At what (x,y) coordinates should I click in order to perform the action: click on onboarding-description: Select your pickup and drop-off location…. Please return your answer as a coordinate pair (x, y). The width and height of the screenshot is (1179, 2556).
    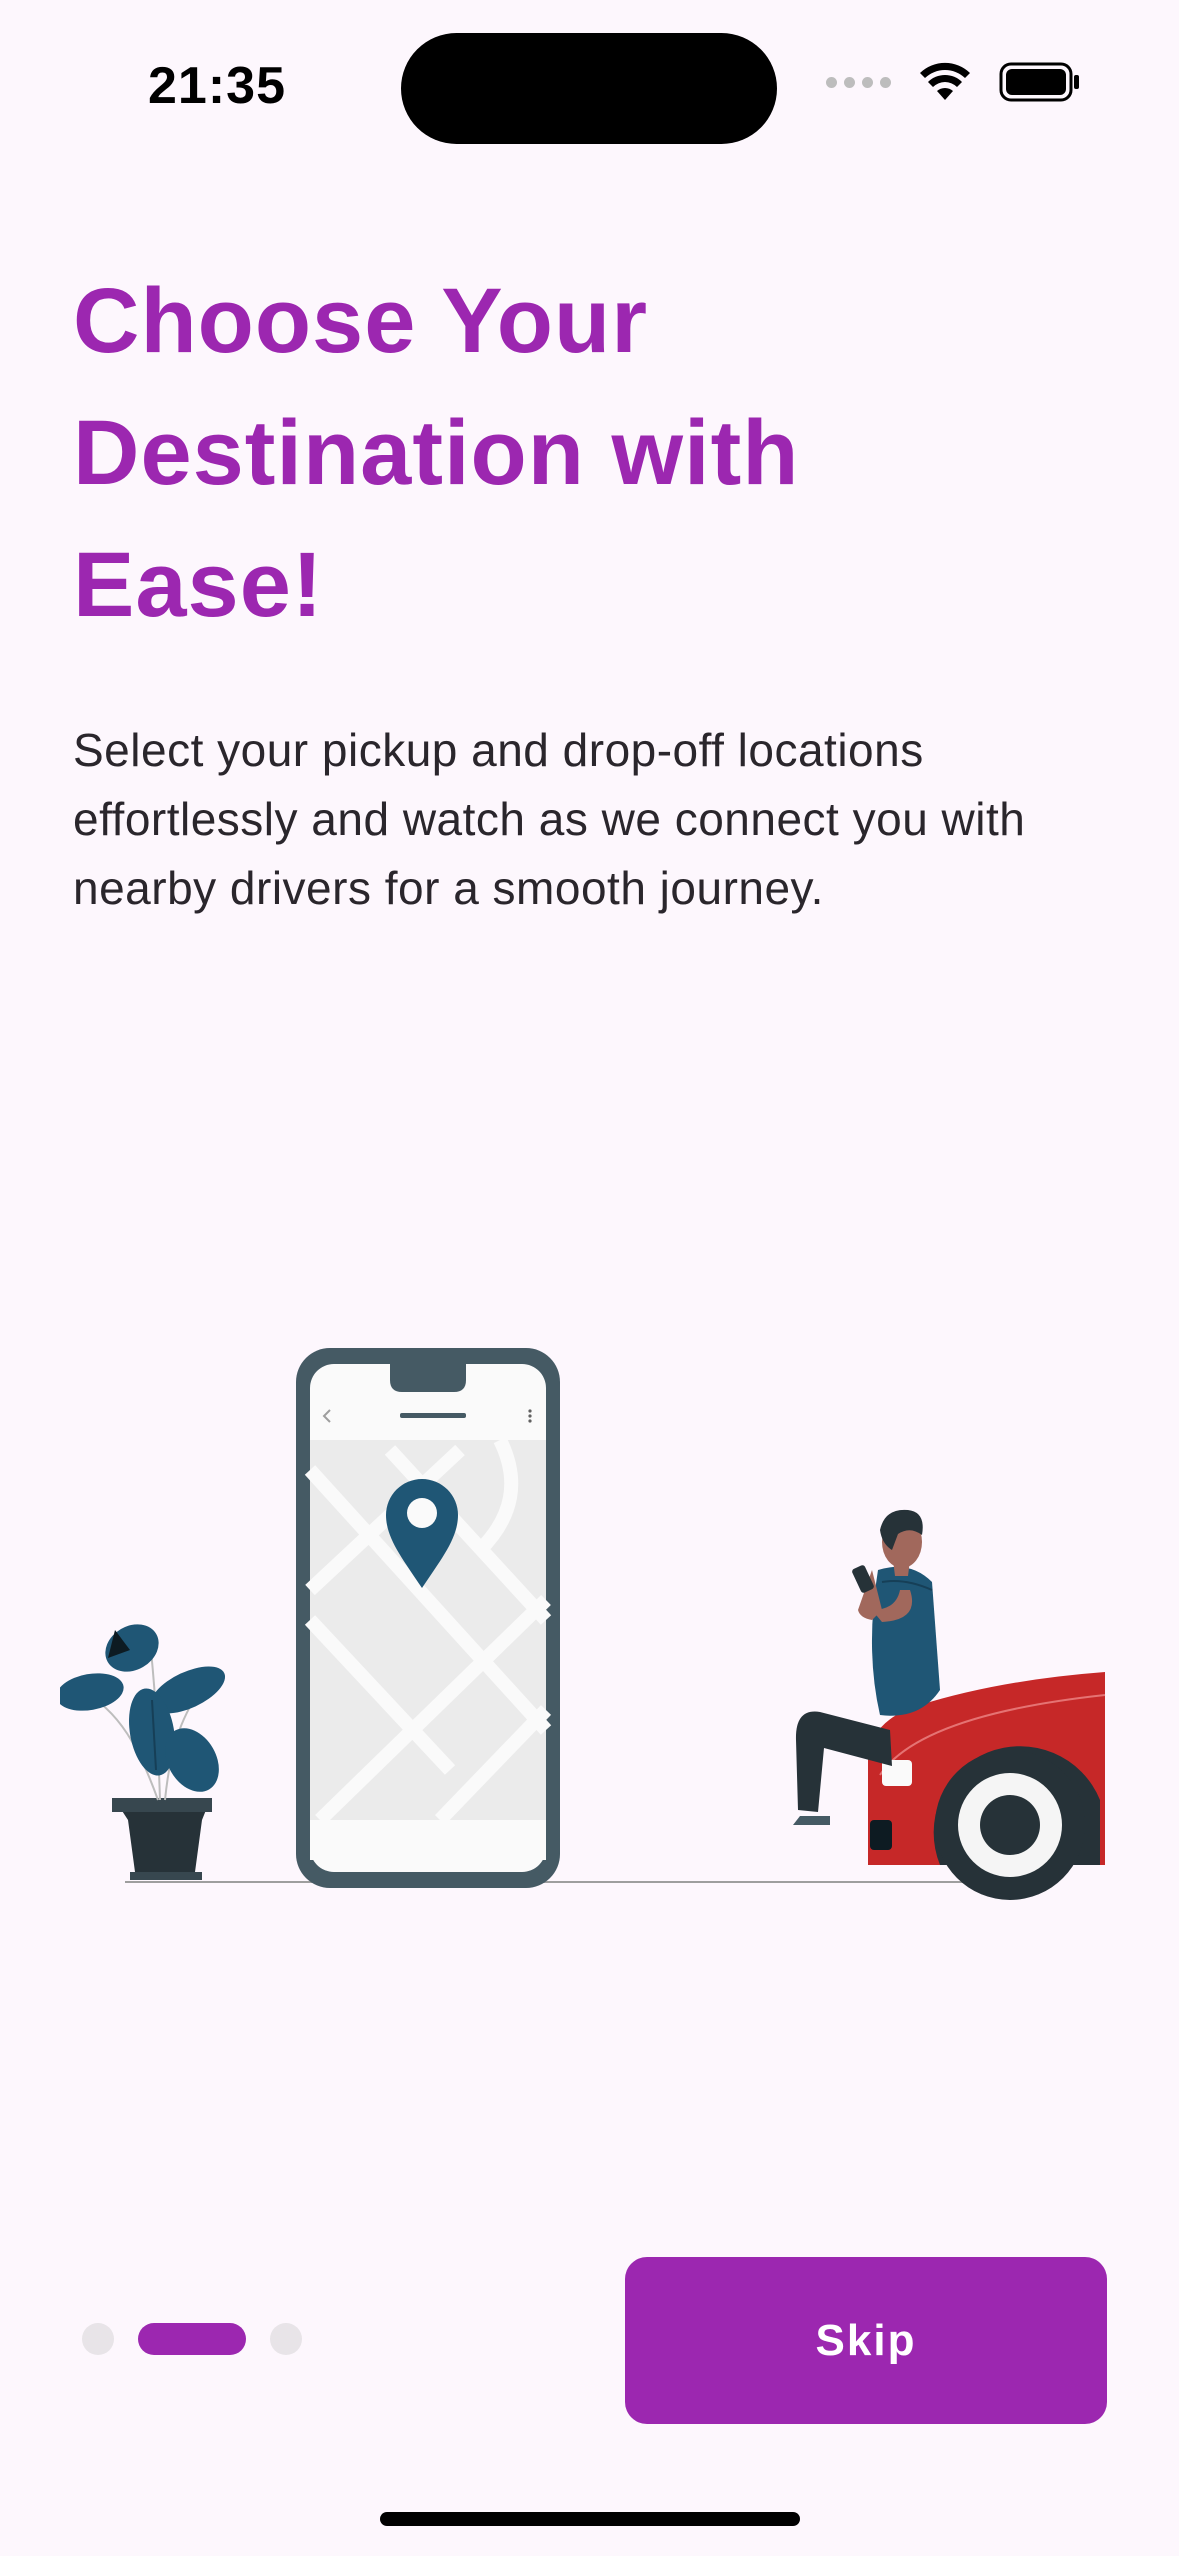
    Looking at the image, I should click on (549, 819).